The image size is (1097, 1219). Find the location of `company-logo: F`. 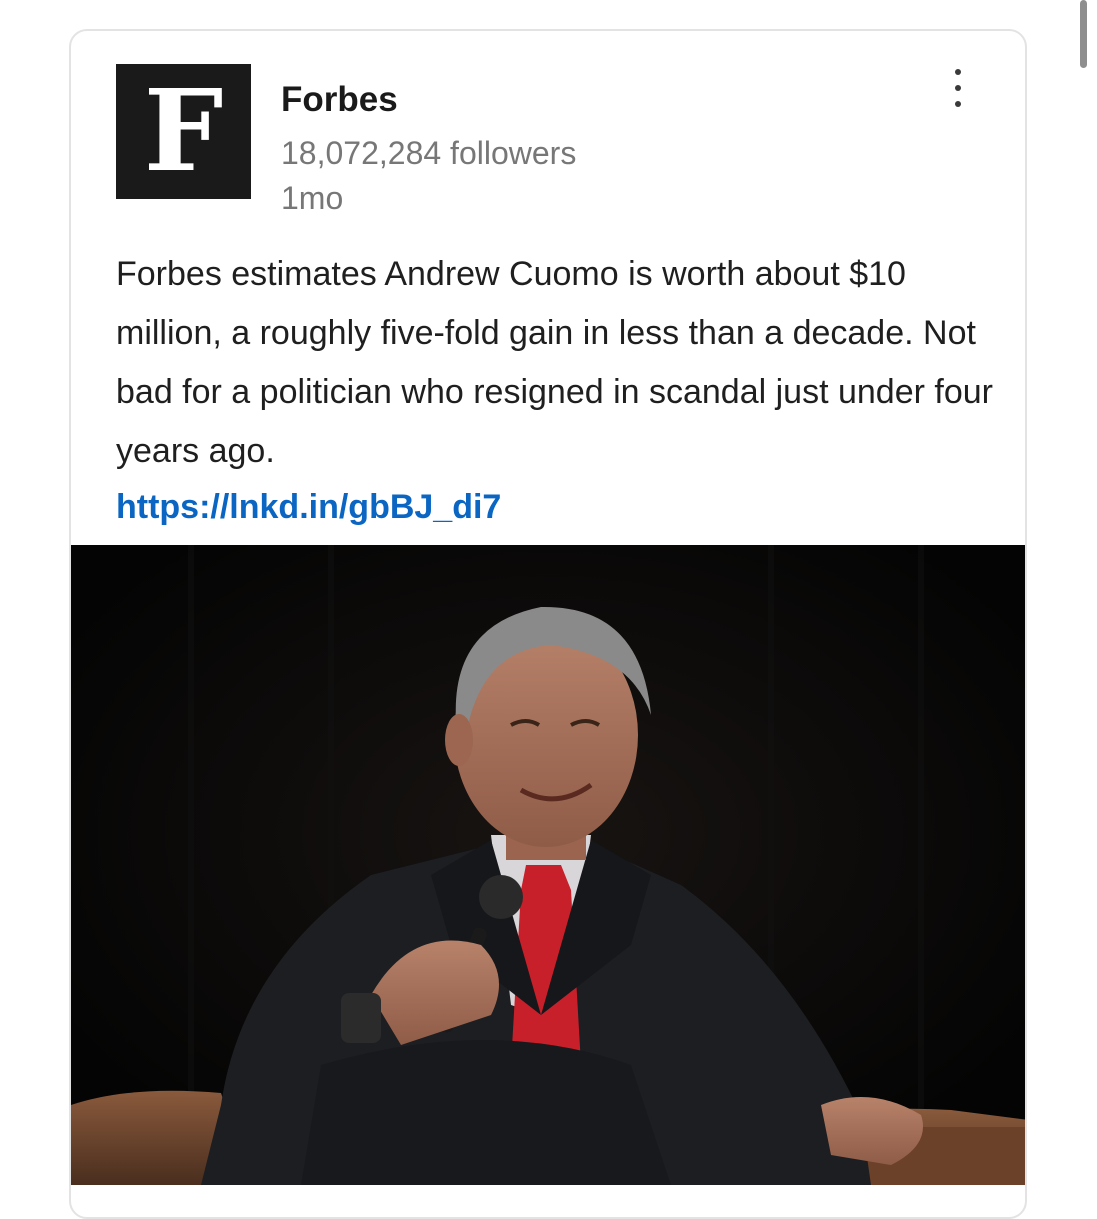

company-logo: F is located at coordinates (183, 131).